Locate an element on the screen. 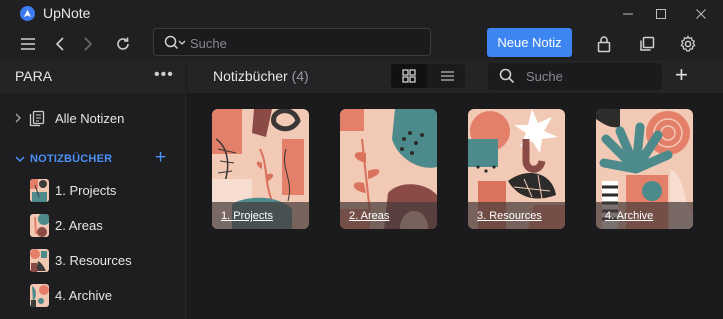  chevron-left-icon is located at coordinates (59, 44).